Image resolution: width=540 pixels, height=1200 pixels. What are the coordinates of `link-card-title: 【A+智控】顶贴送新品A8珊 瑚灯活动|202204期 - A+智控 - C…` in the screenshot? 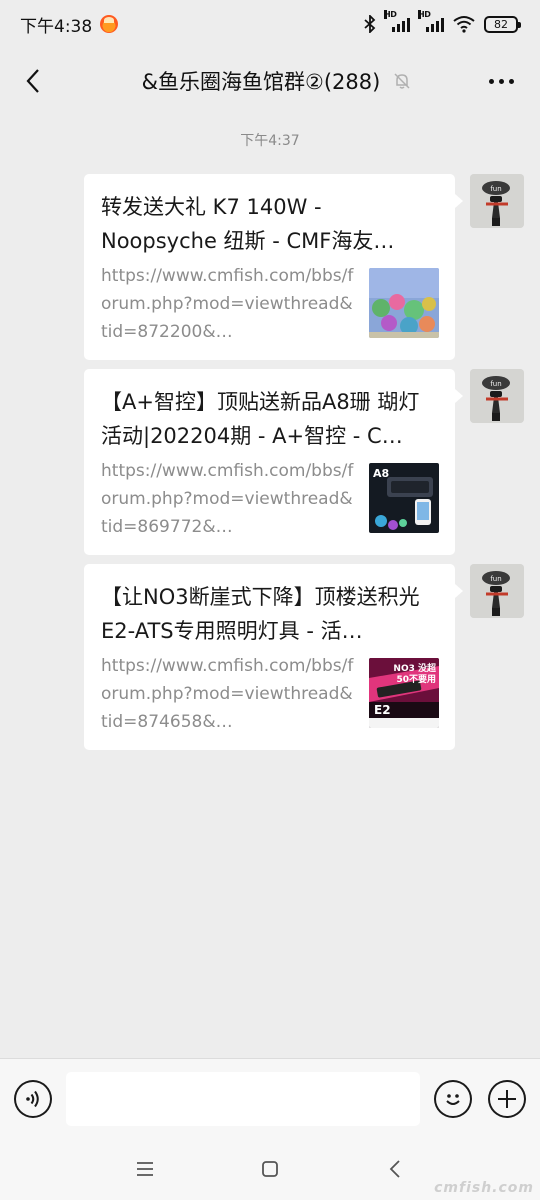 It's located at (260, 419).